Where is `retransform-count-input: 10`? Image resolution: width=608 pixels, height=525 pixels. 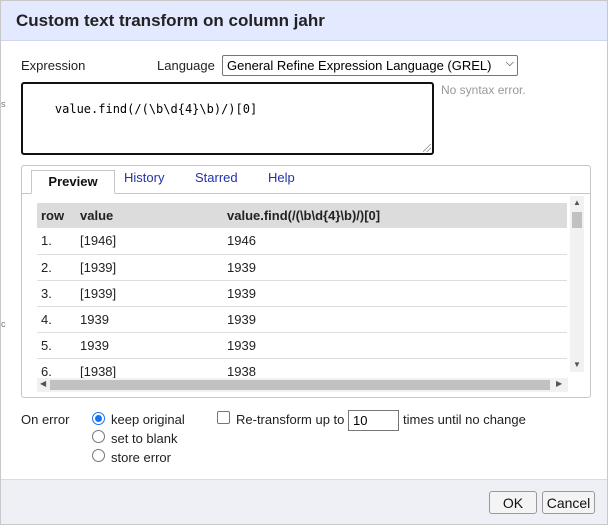 retransform-count-input: 10 is located at coordinates (373, 420).